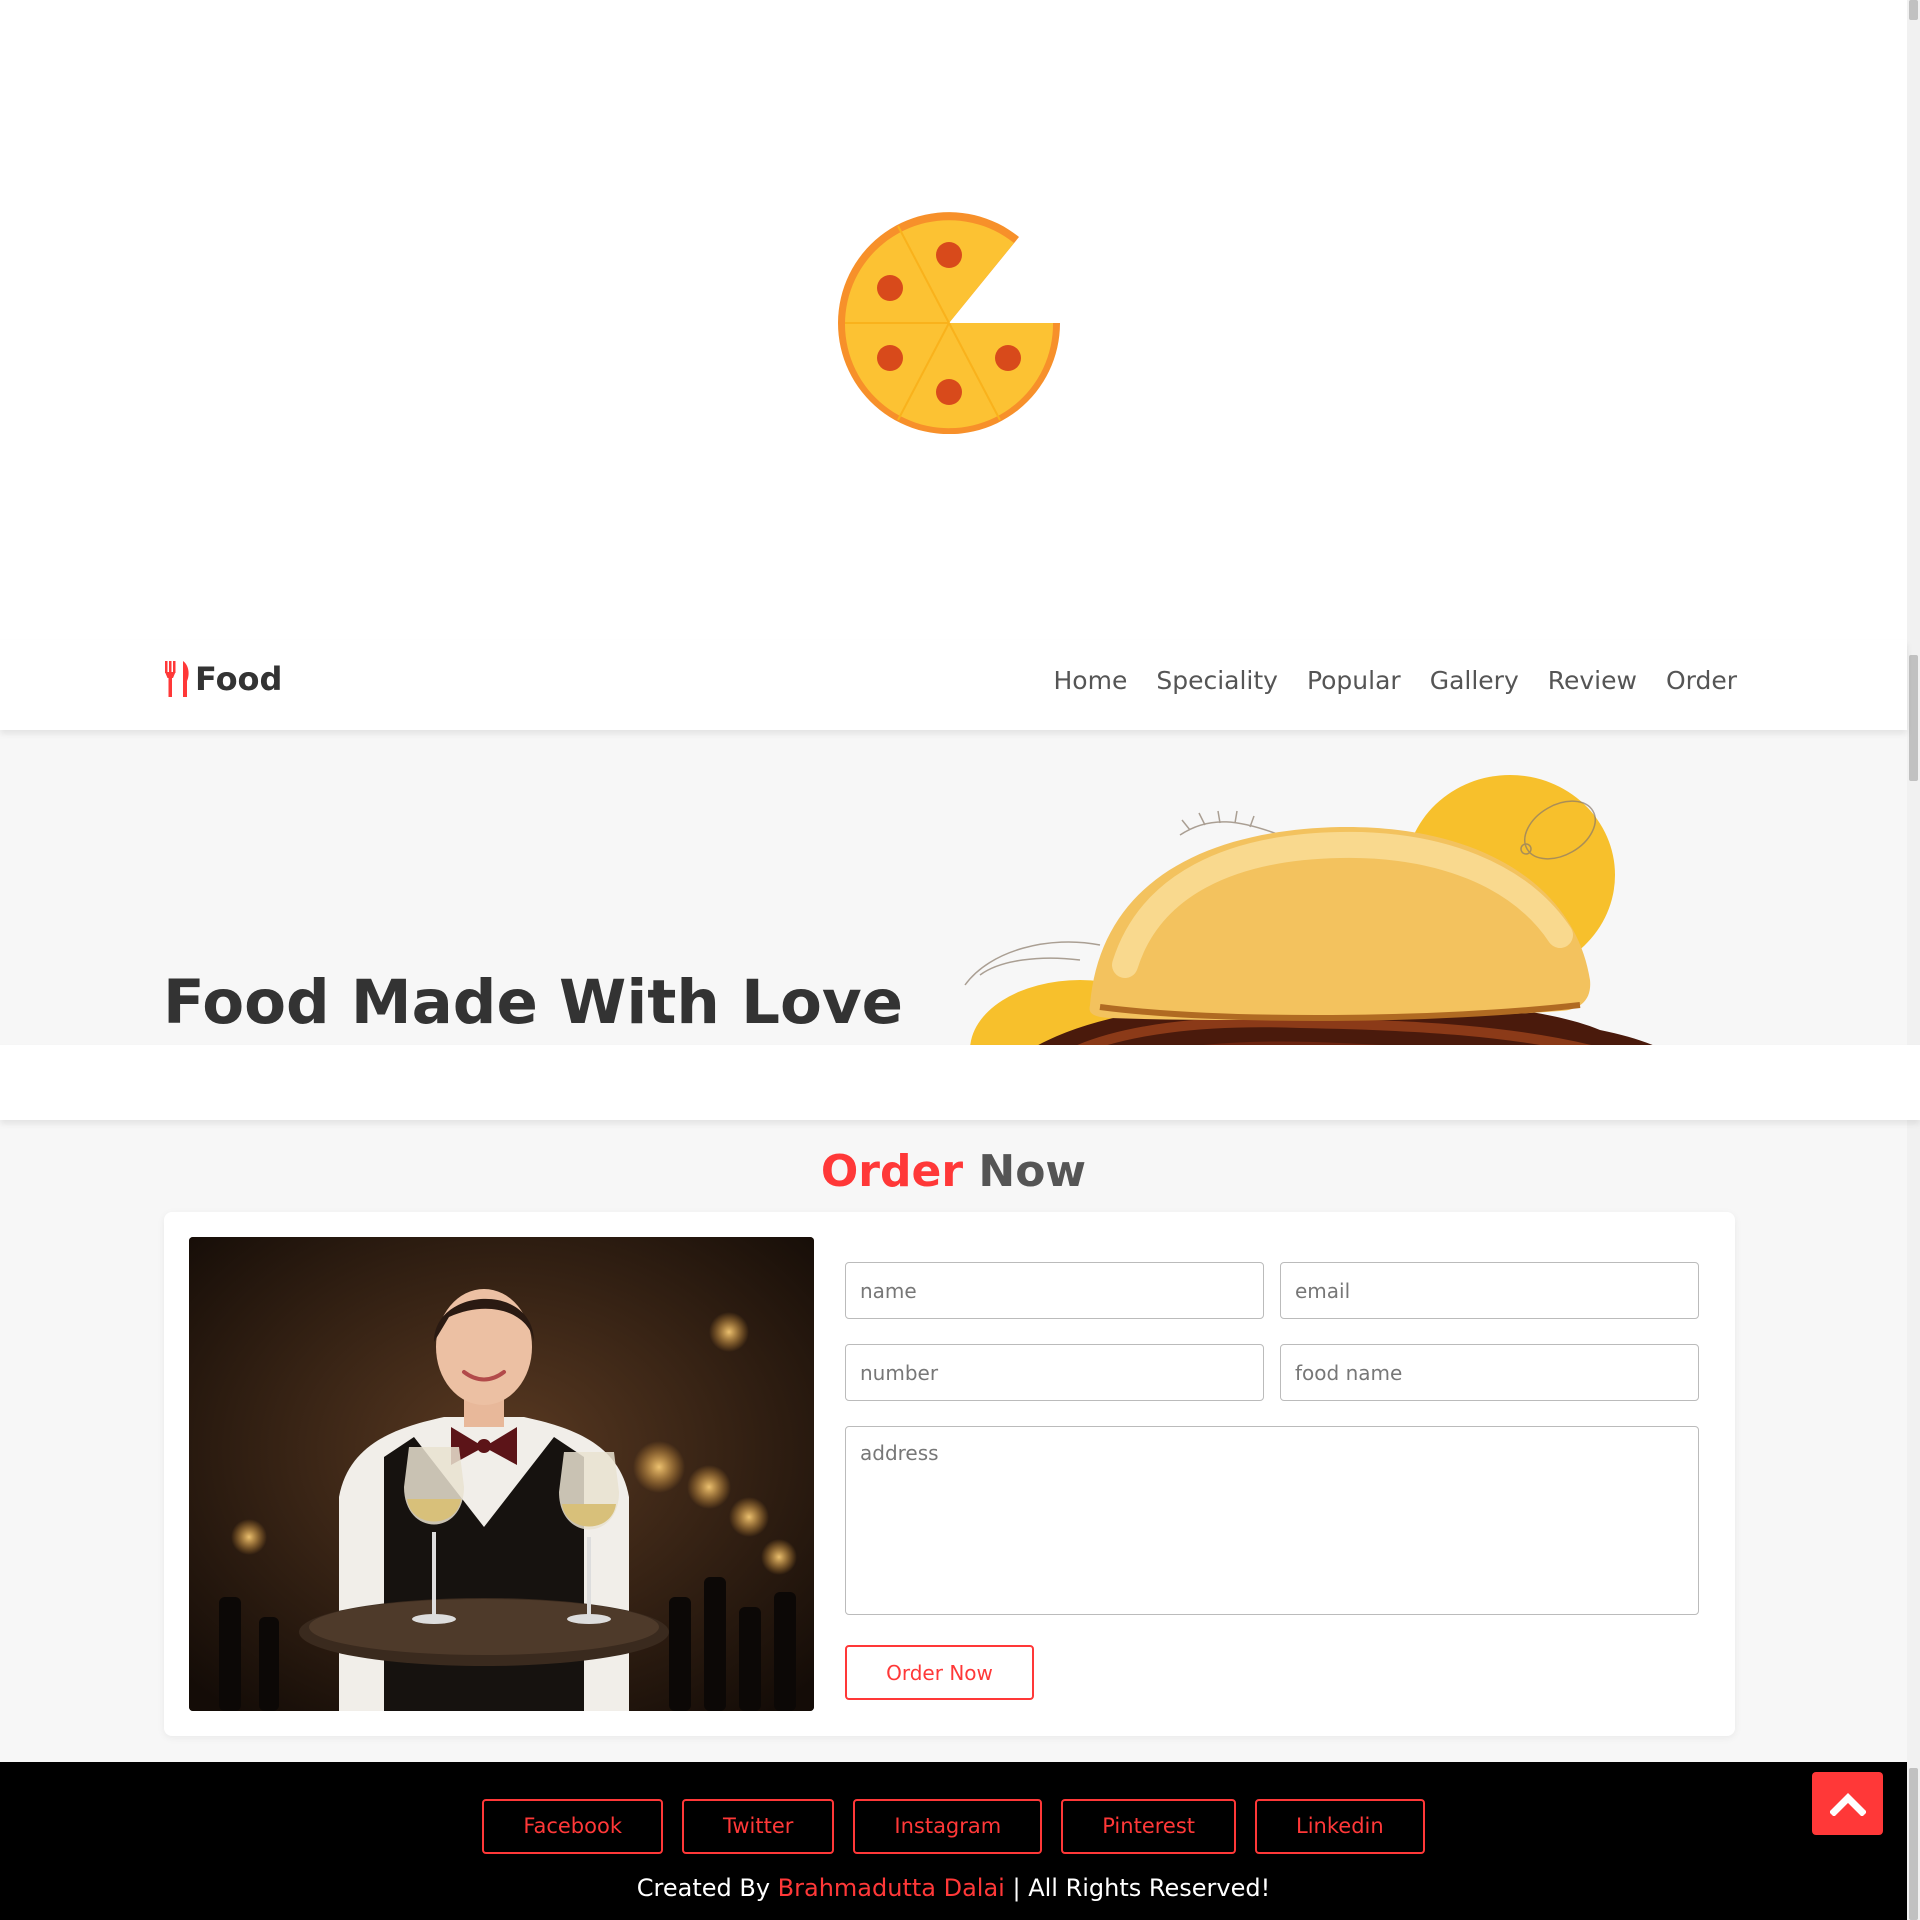  I want to click on order-heading-rest: Now, so click(1032, 1171).